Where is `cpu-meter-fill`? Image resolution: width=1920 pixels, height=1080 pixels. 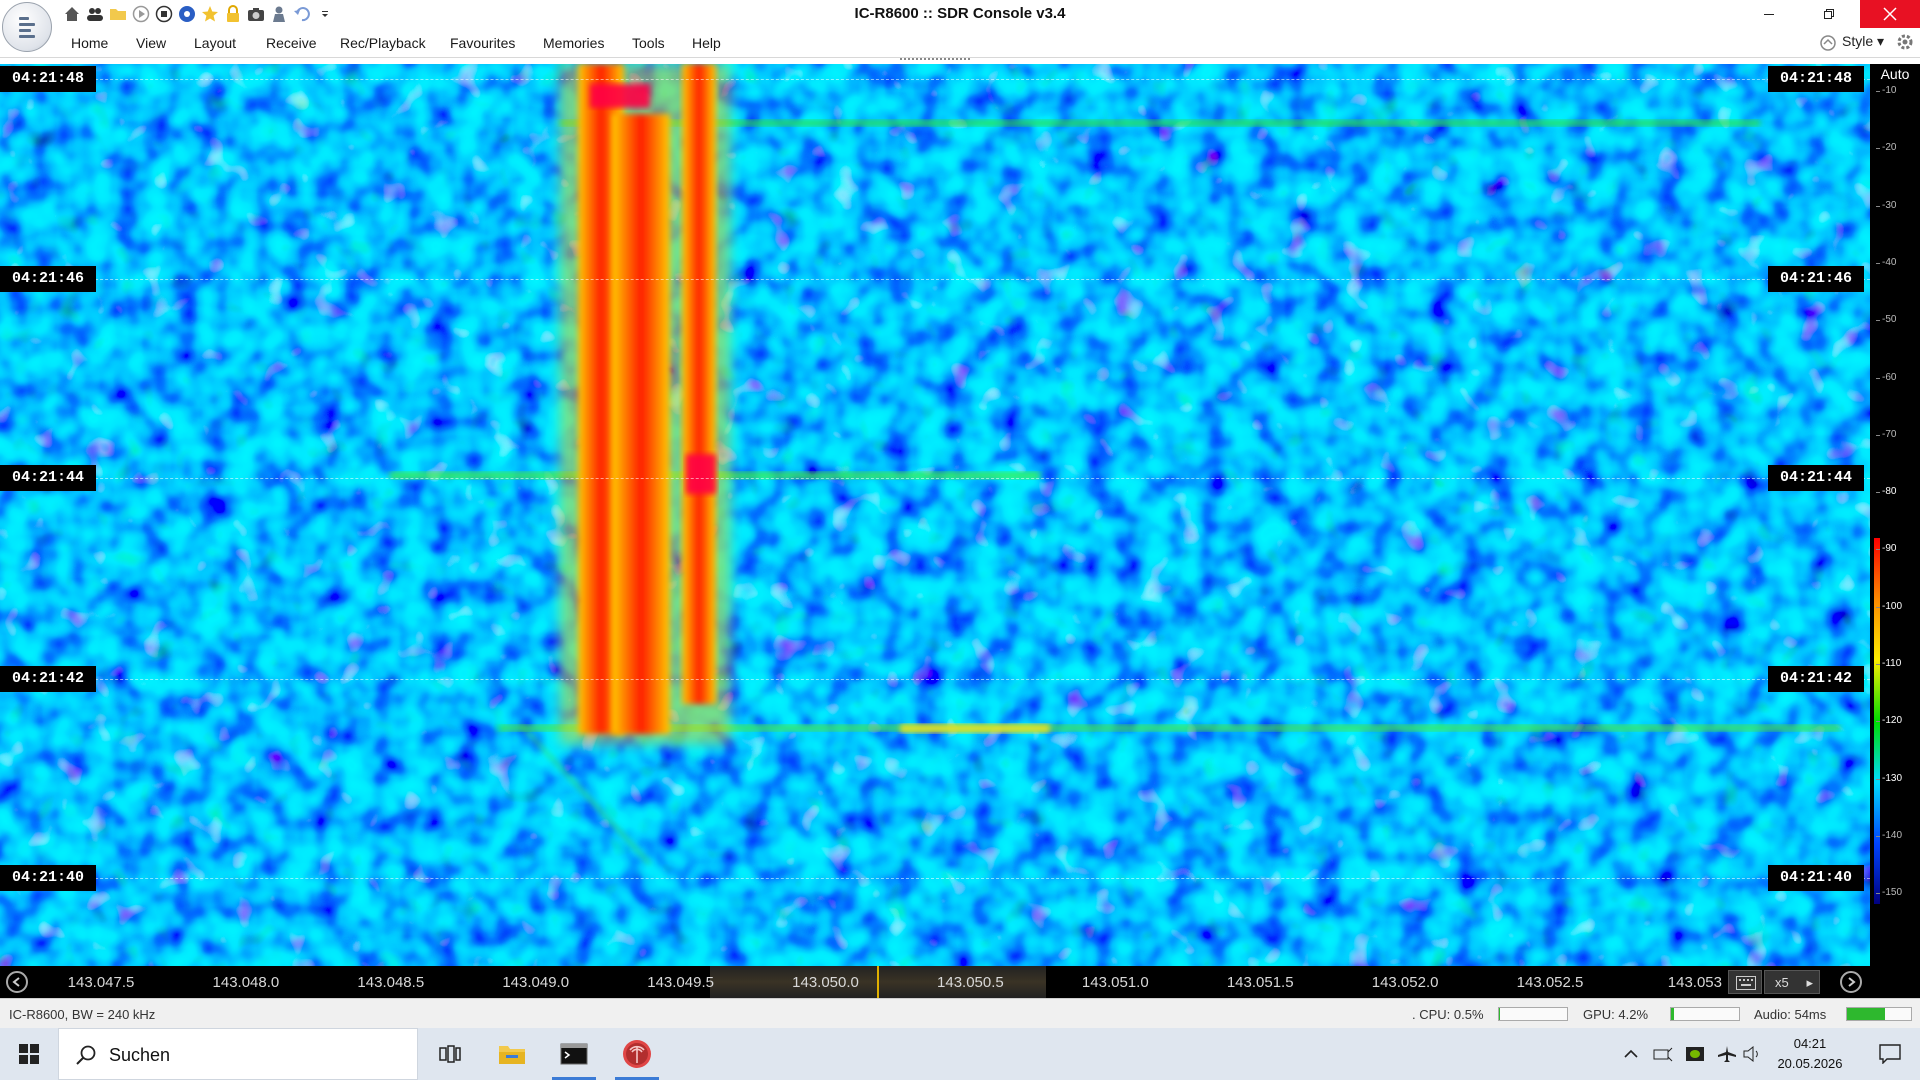 cpu-meter-fill is located at coordinates (1499, 1014).